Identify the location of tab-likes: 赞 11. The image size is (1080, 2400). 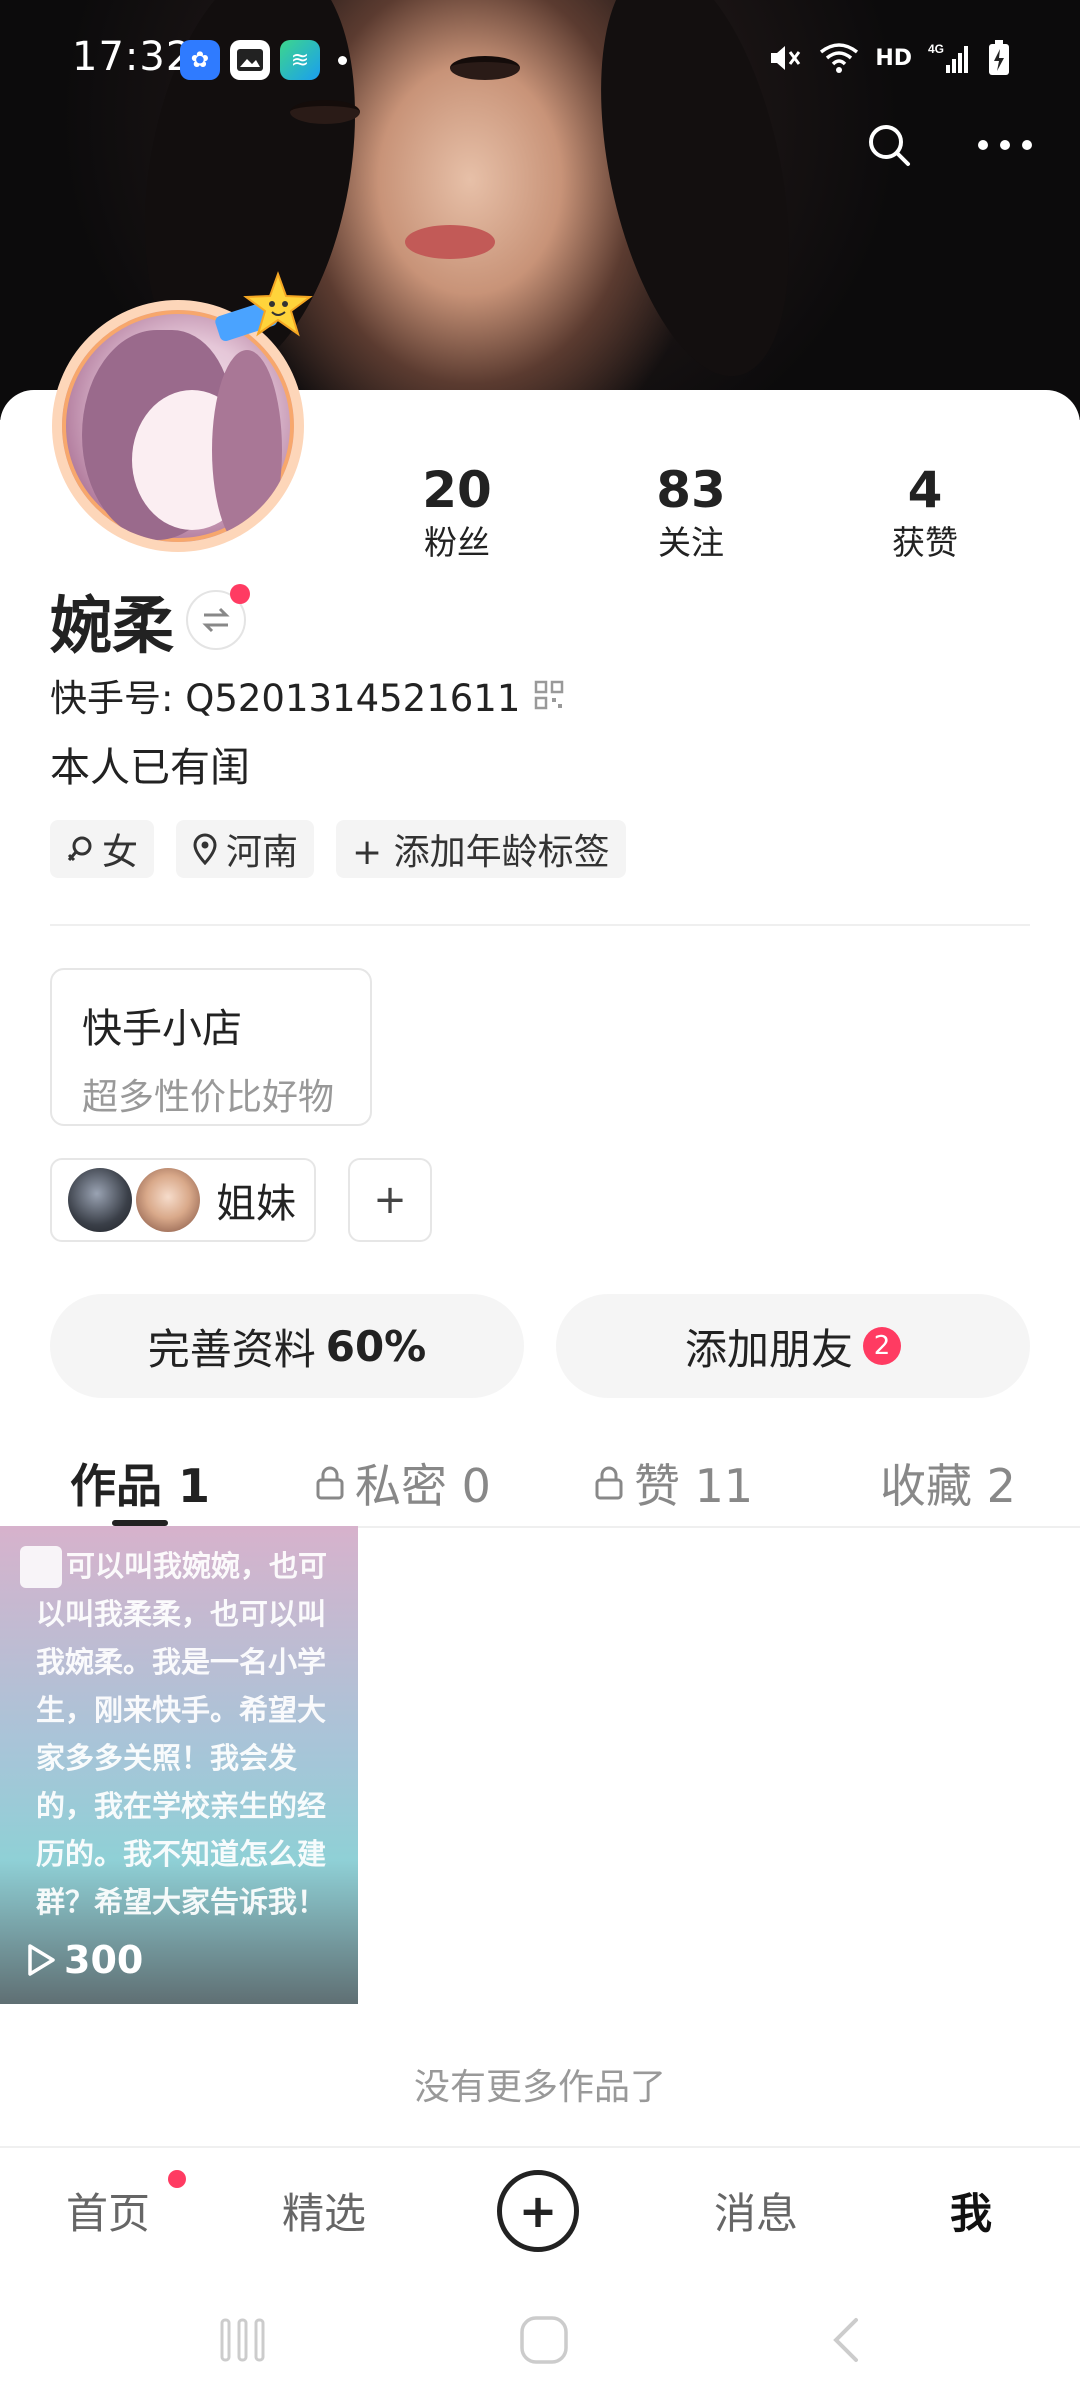
(673, 1483).